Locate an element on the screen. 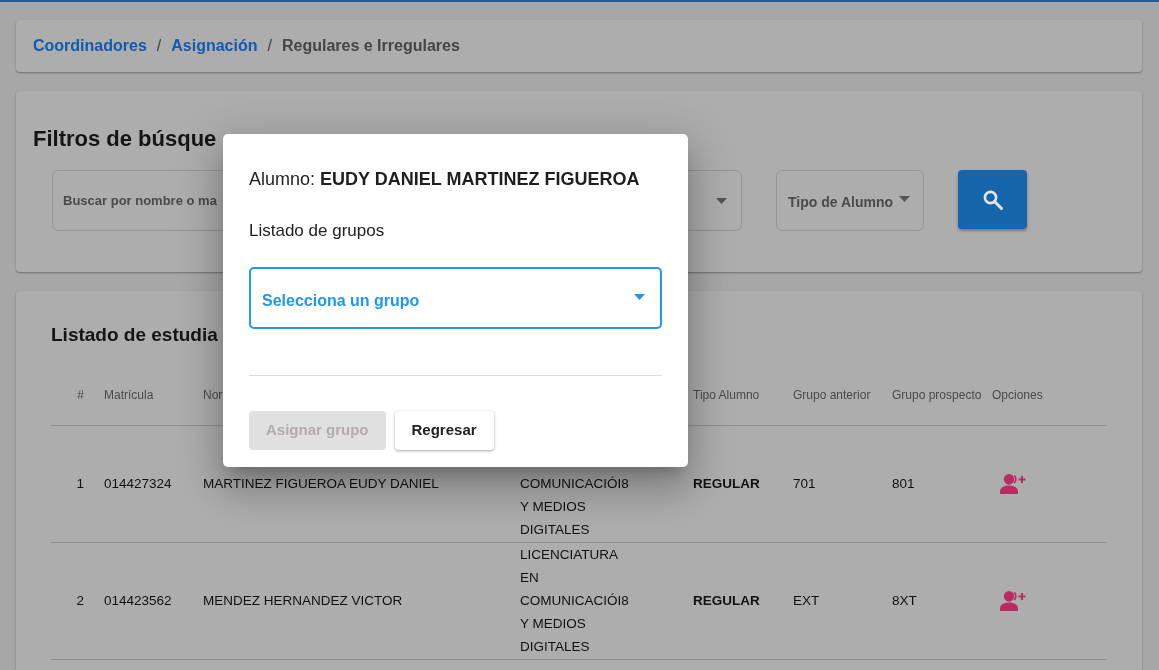  table-cell: 701 is located at coordinates (804, 483).